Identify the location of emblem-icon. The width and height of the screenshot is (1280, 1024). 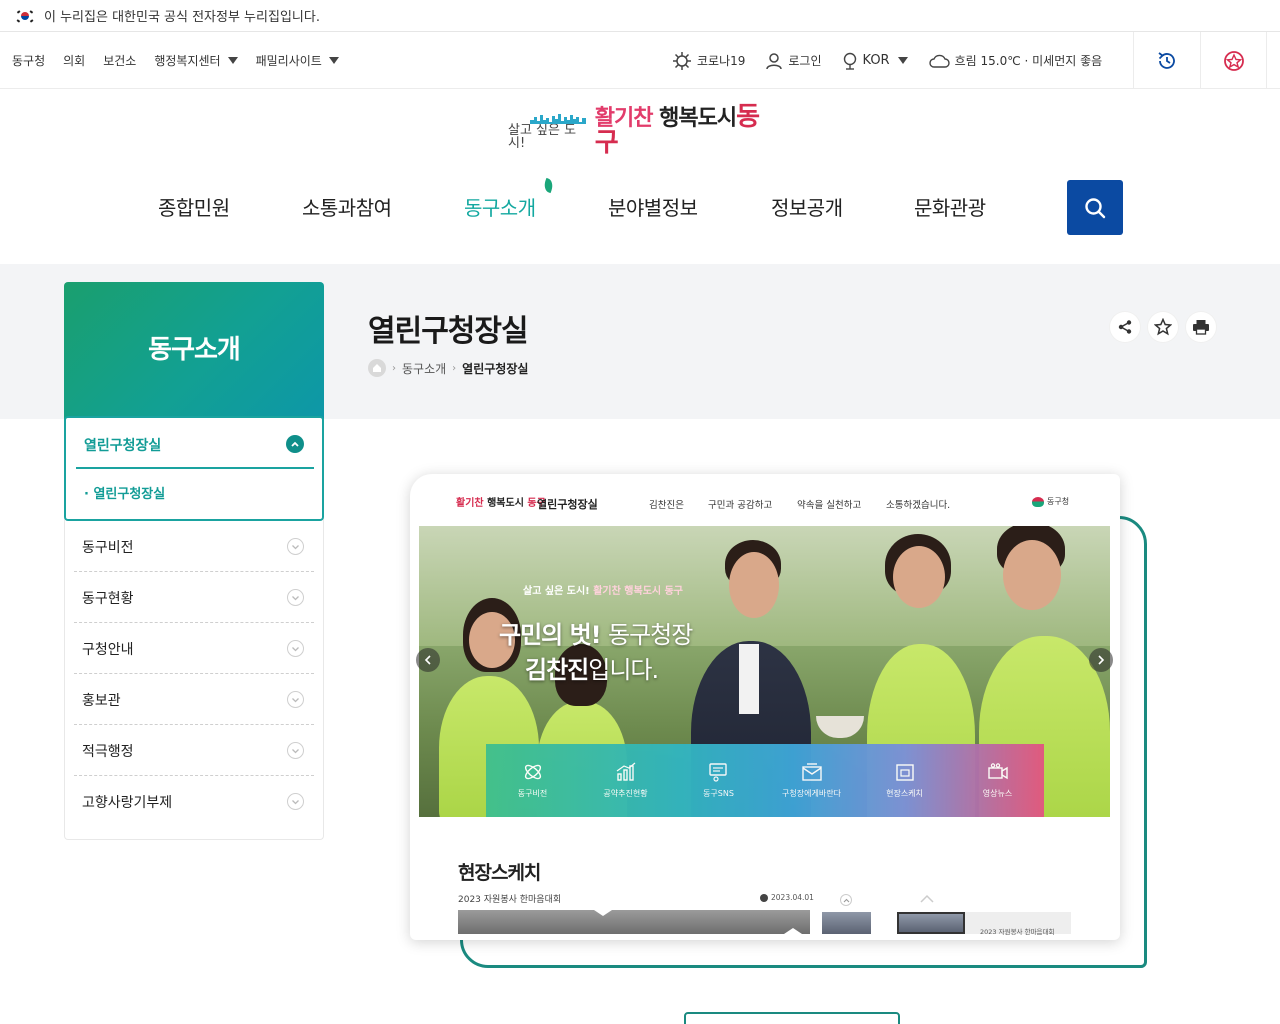
(1038, 501).